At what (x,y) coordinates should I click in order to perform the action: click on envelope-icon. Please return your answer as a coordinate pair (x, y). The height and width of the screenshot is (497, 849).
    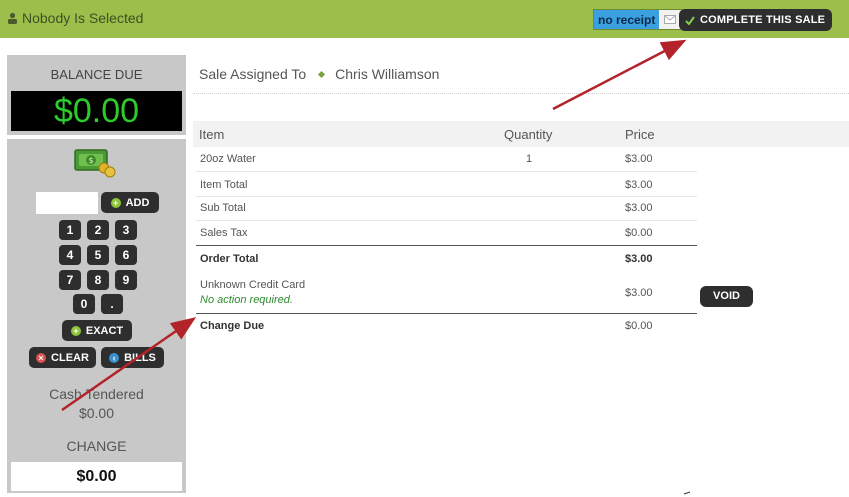
    Looking at the image, I should click on (670, 19).